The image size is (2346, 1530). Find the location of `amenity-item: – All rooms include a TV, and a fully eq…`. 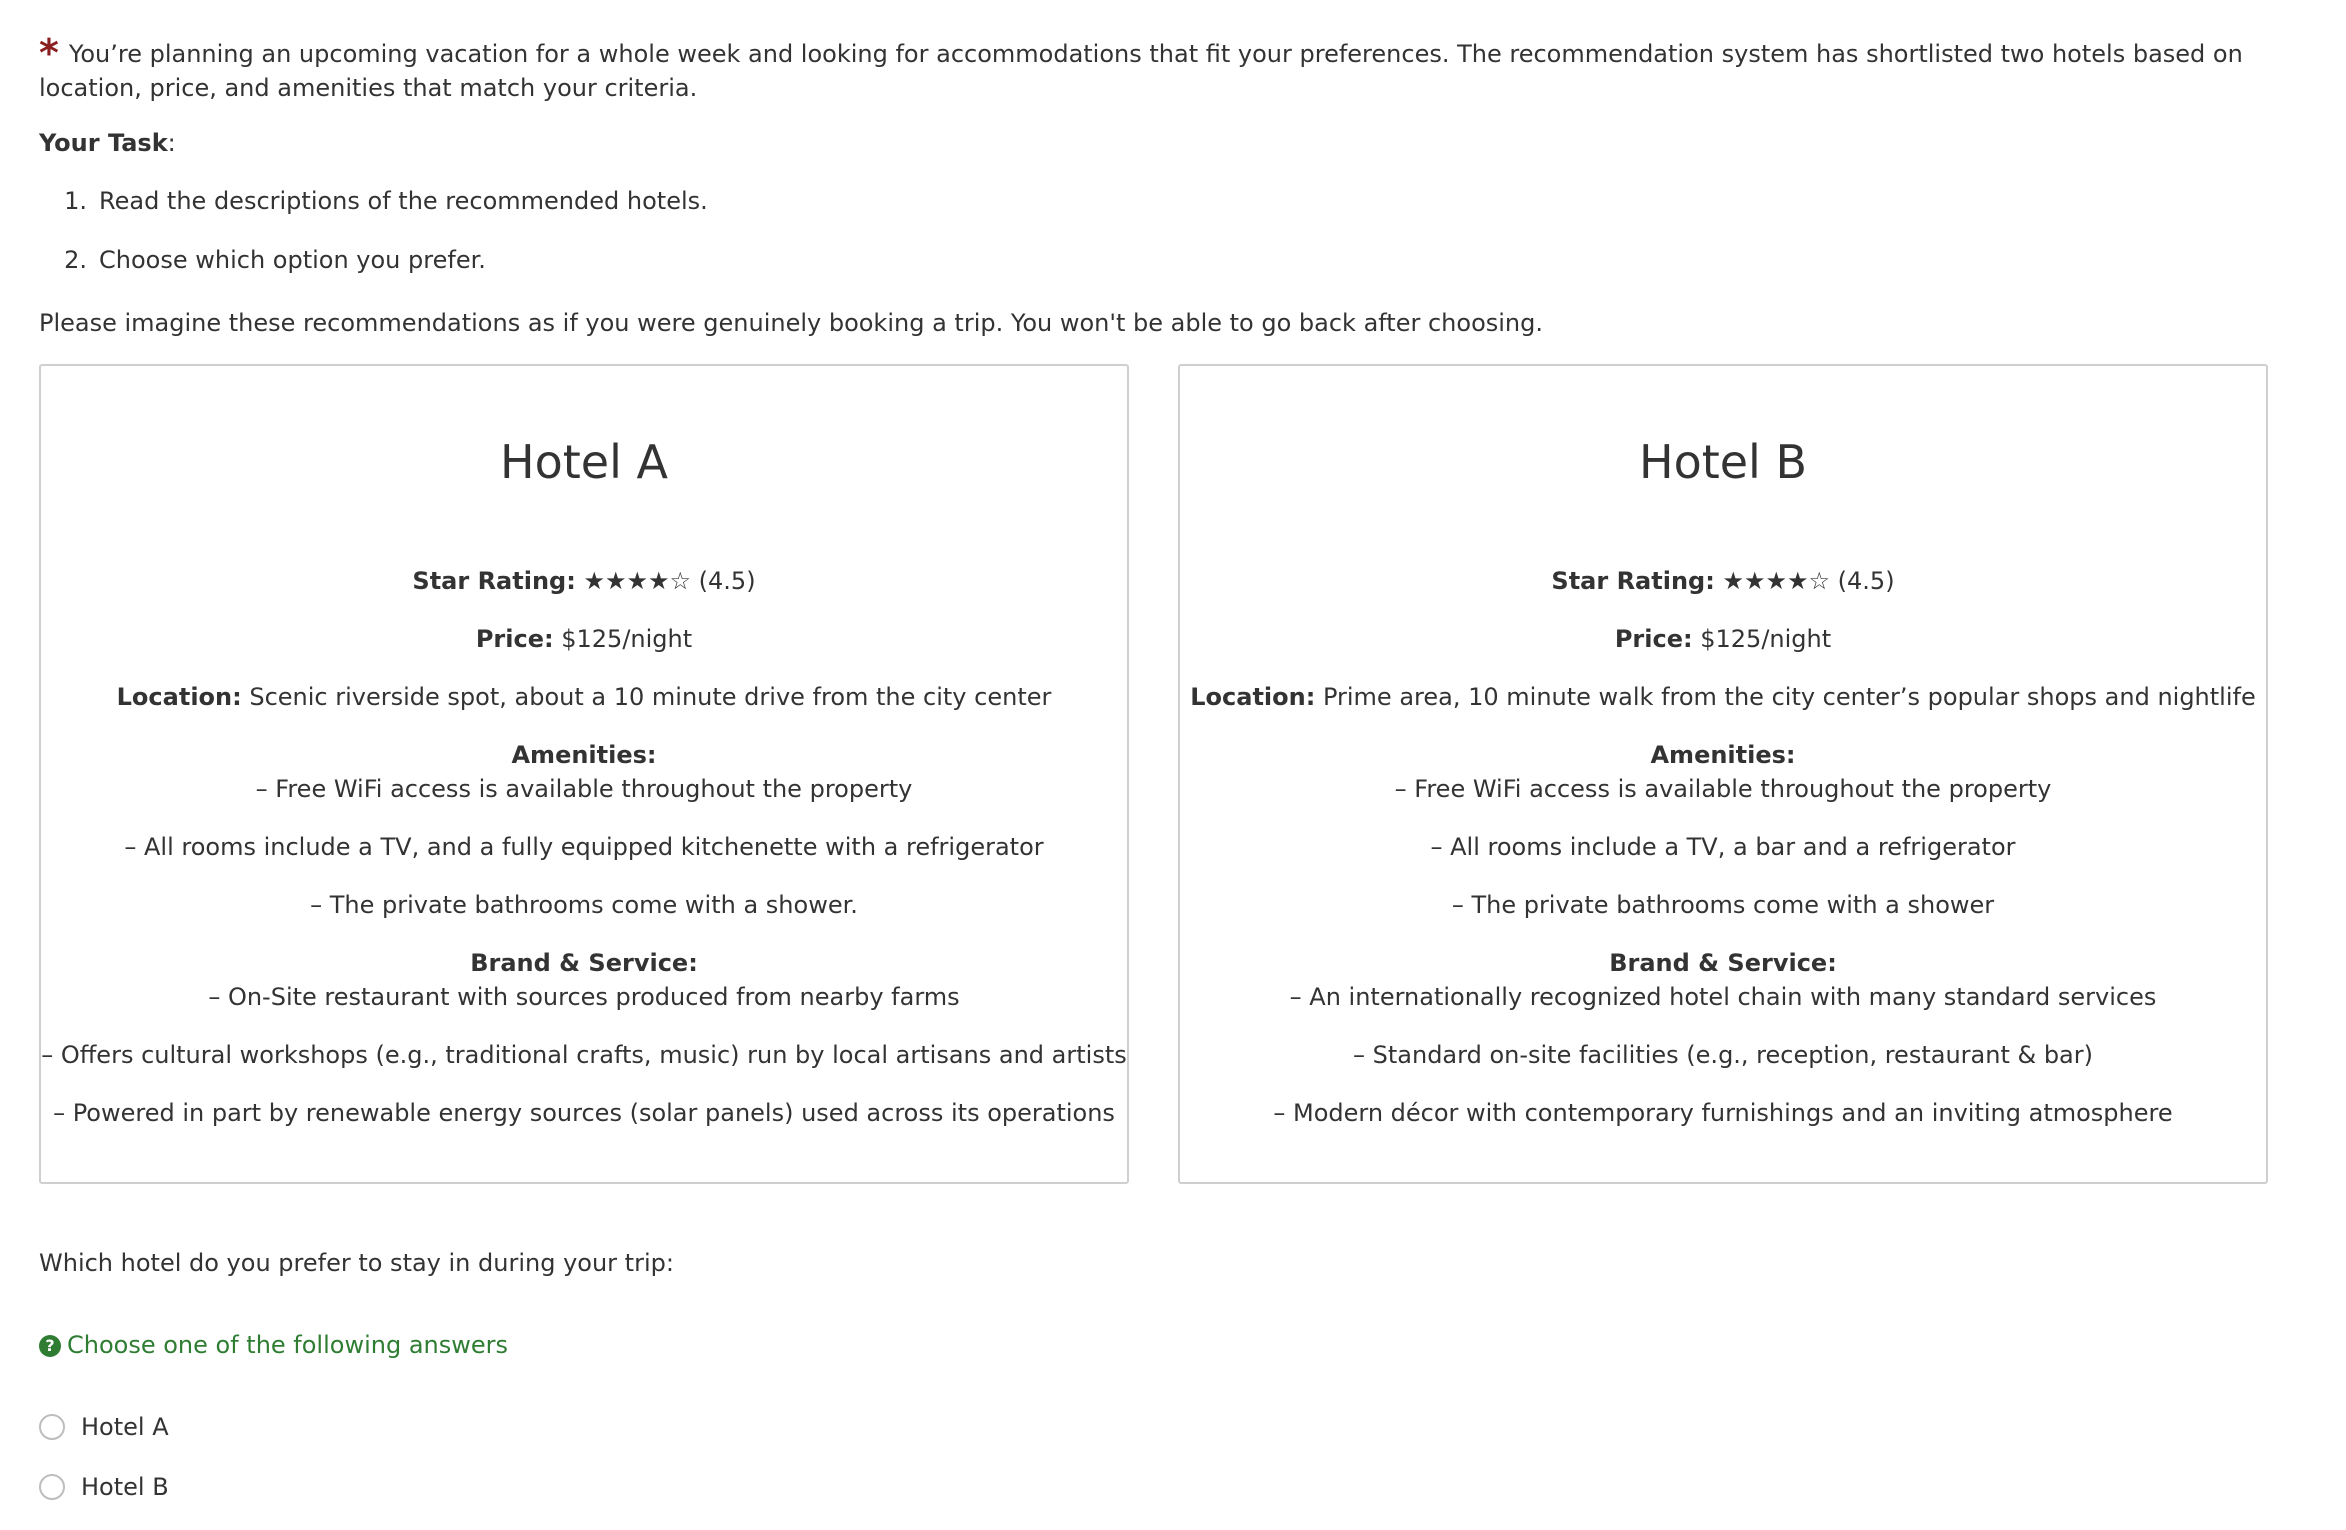

amenity-item: – All rooms include a TV, and a fully eq… is located at coordinates (584, 847).